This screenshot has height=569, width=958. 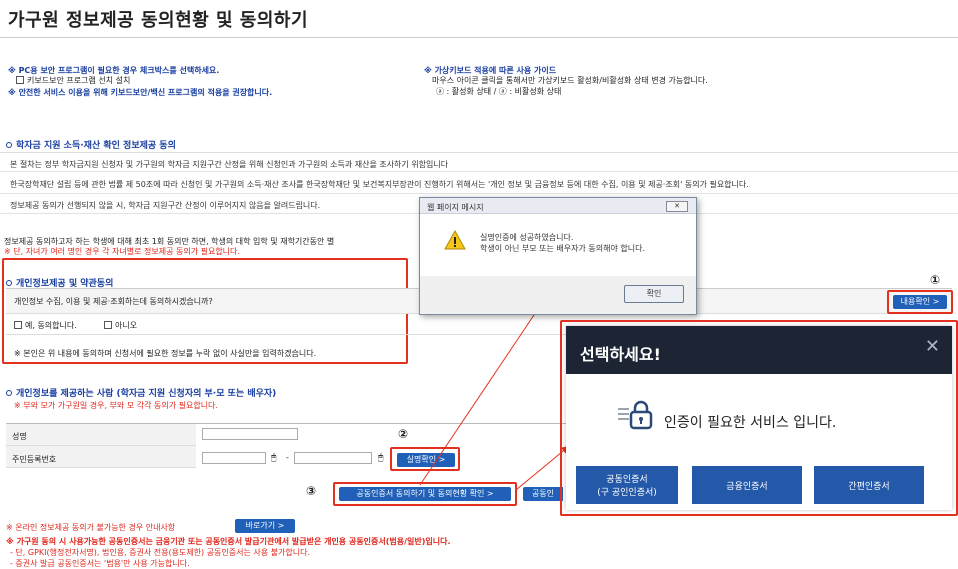 What do you see at coordinates (620, 354) in the screenshot?
I see `modal-title: 선택하세요!` at bounding box center [620, 354].